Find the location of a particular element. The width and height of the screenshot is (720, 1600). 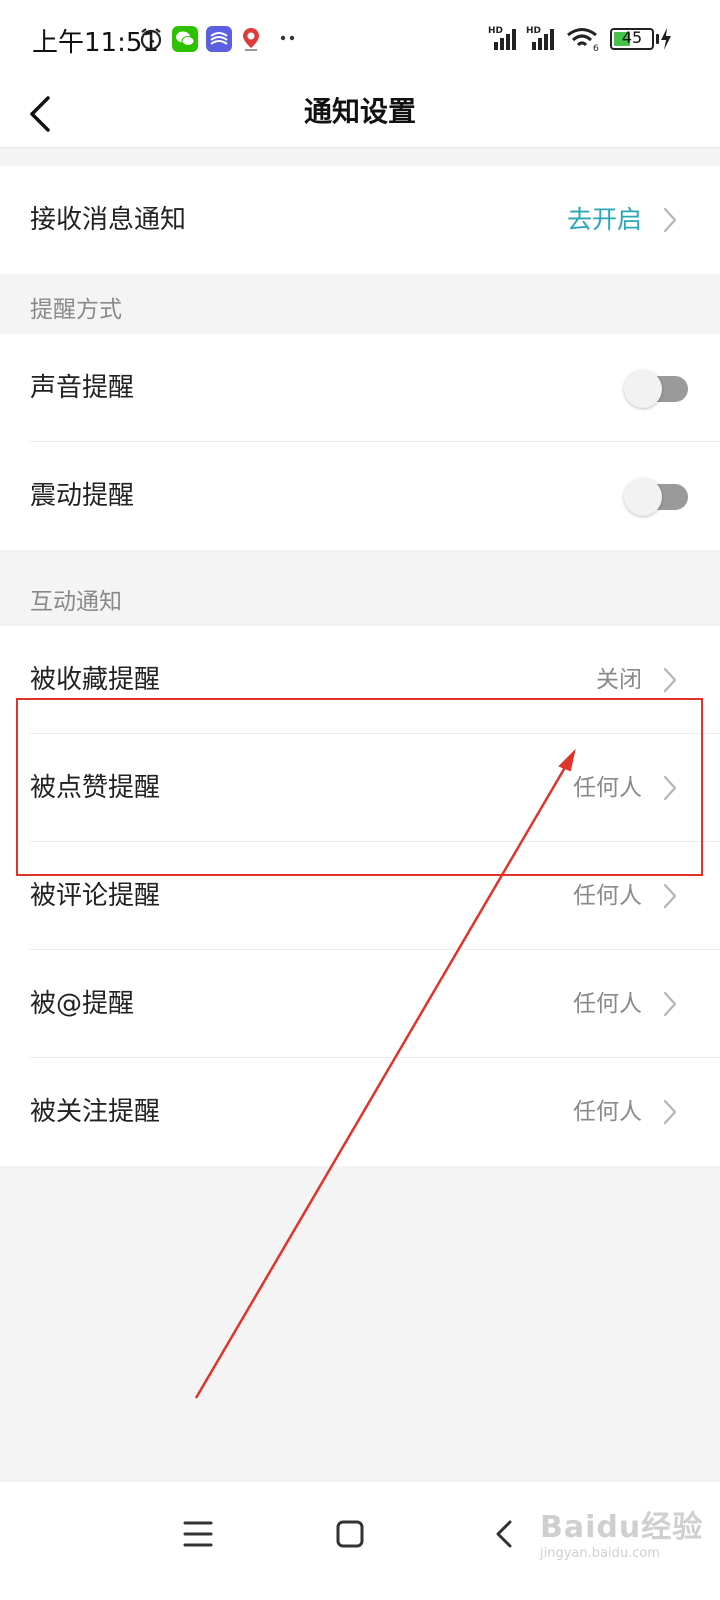

page-title: 通知设置 is located at coordinates (359, 111).